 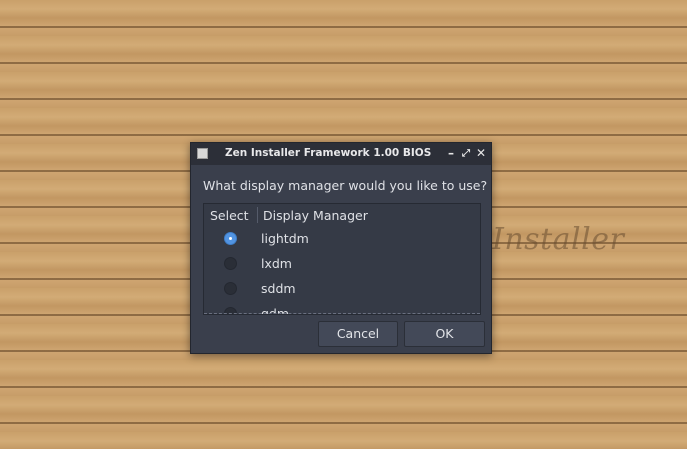 I want to click on dialog-title: Zen Installer Framework 1.00 BIOS, so click(x=328, y=153).